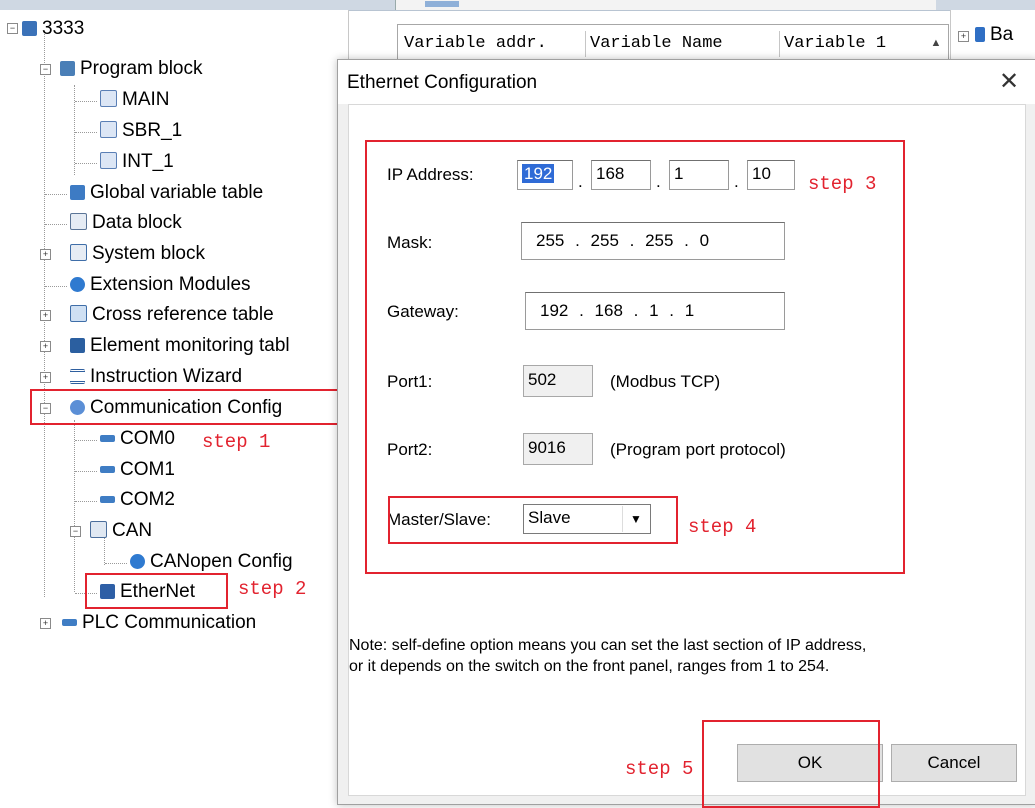  I want to click on step2-annotation: step 2, so click(272, 589).